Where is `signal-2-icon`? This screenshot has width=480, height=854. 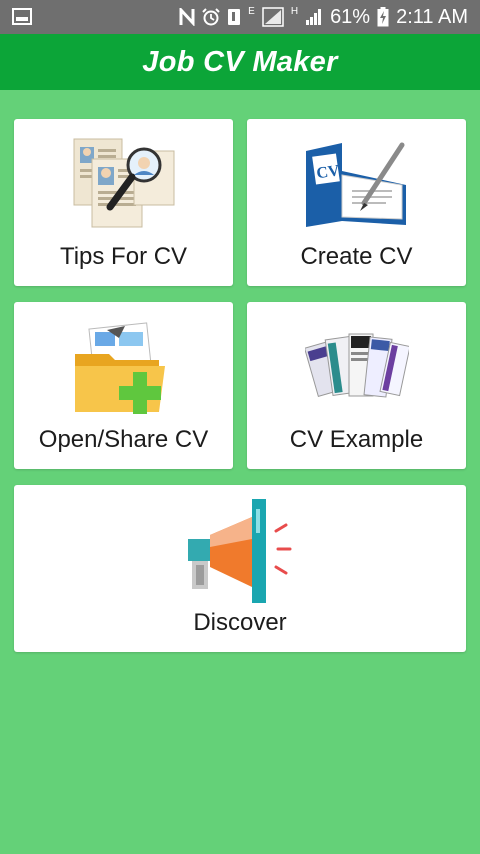
signal-2-icon is located at coordinates (314, 17).